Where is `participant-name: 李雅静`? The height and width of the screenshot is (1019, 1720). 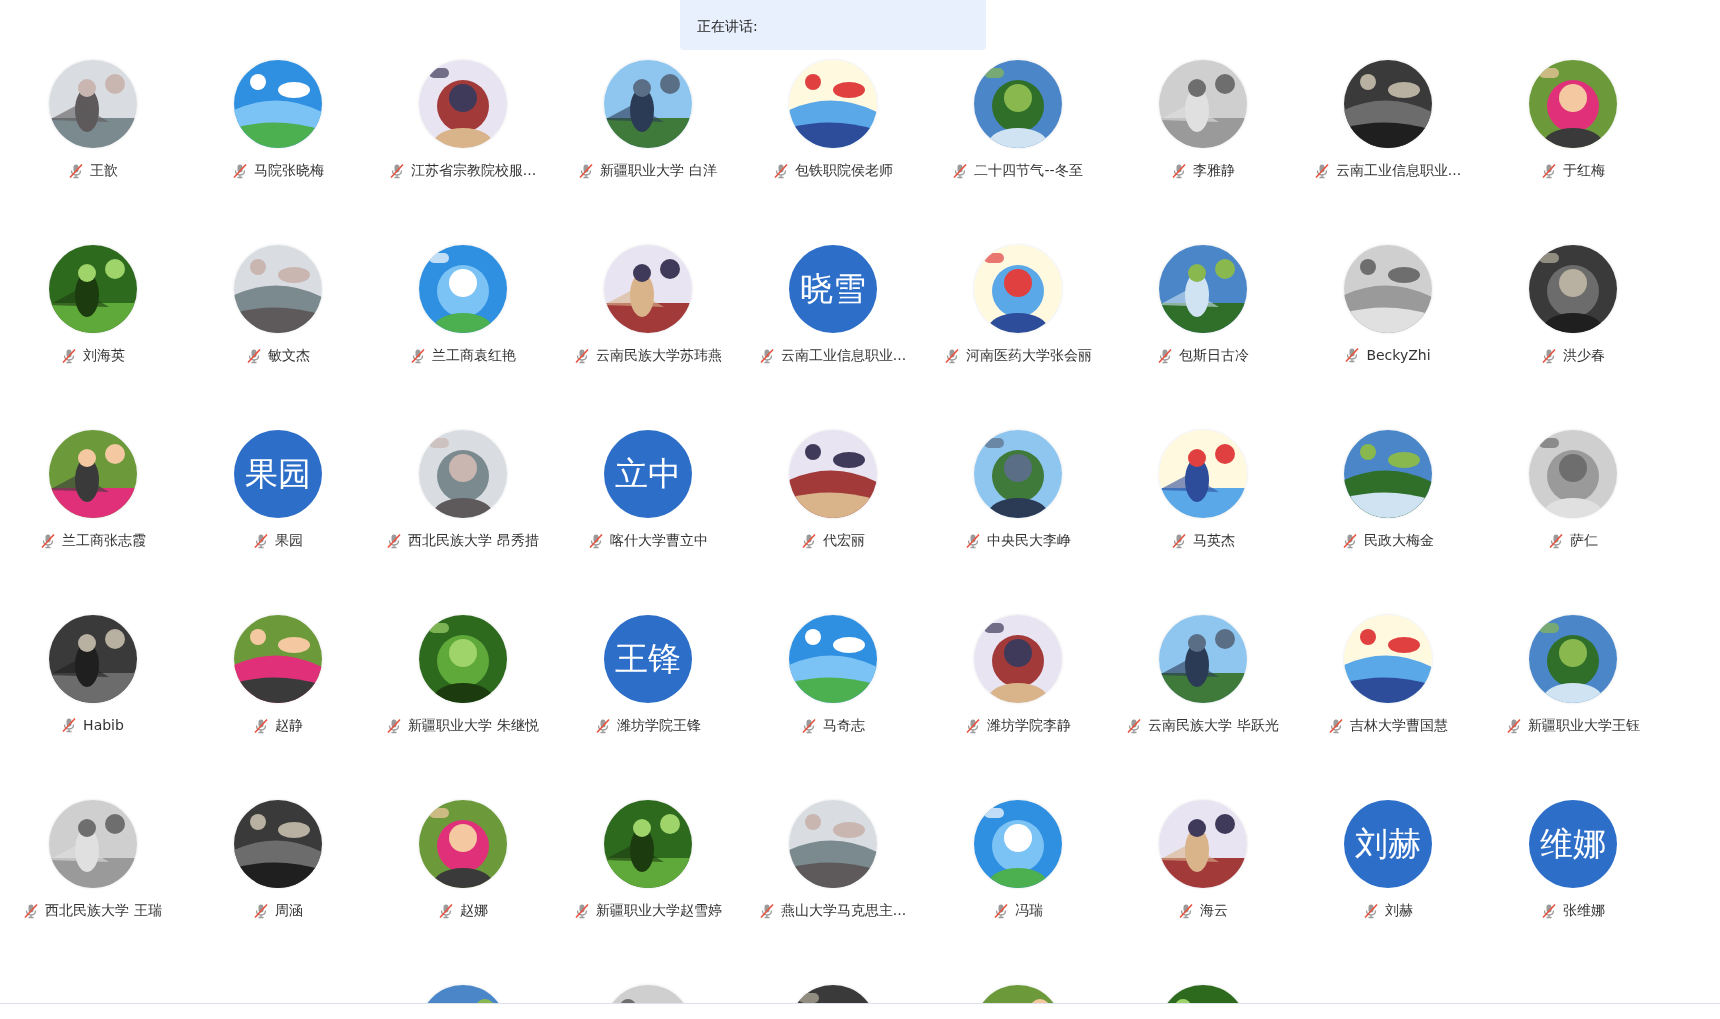 participant-name: 李雅静 is located at coordinates (1213, 171).